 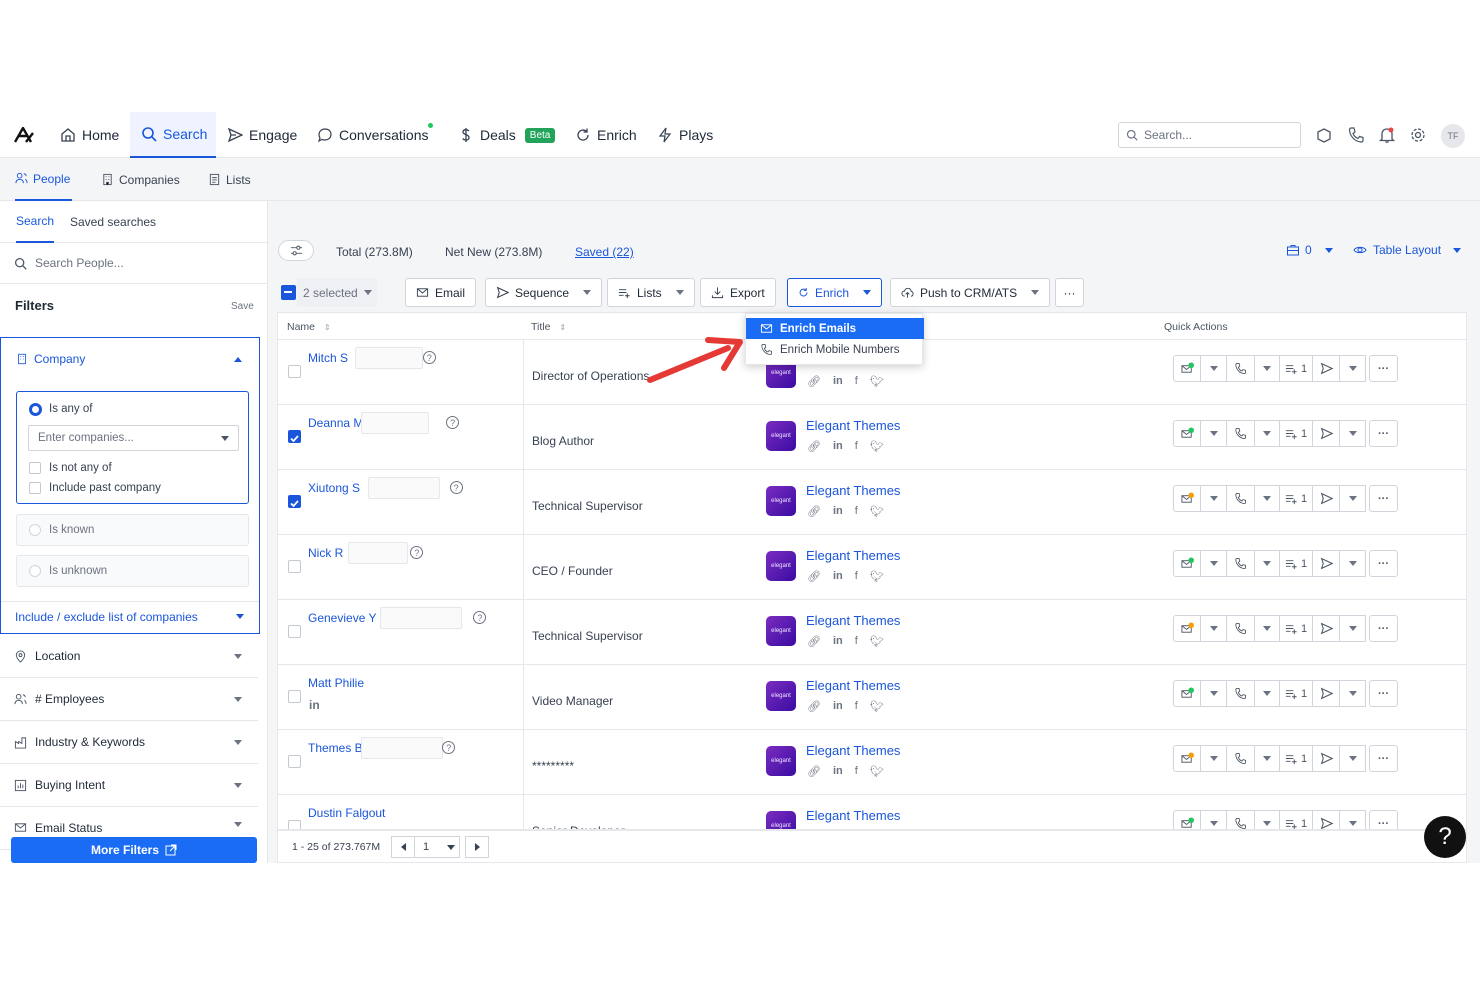 What do you see at coordinates (132, 530) in the screenshot?
I see `is-known-option: Is known` at bounding box center [132, 530].